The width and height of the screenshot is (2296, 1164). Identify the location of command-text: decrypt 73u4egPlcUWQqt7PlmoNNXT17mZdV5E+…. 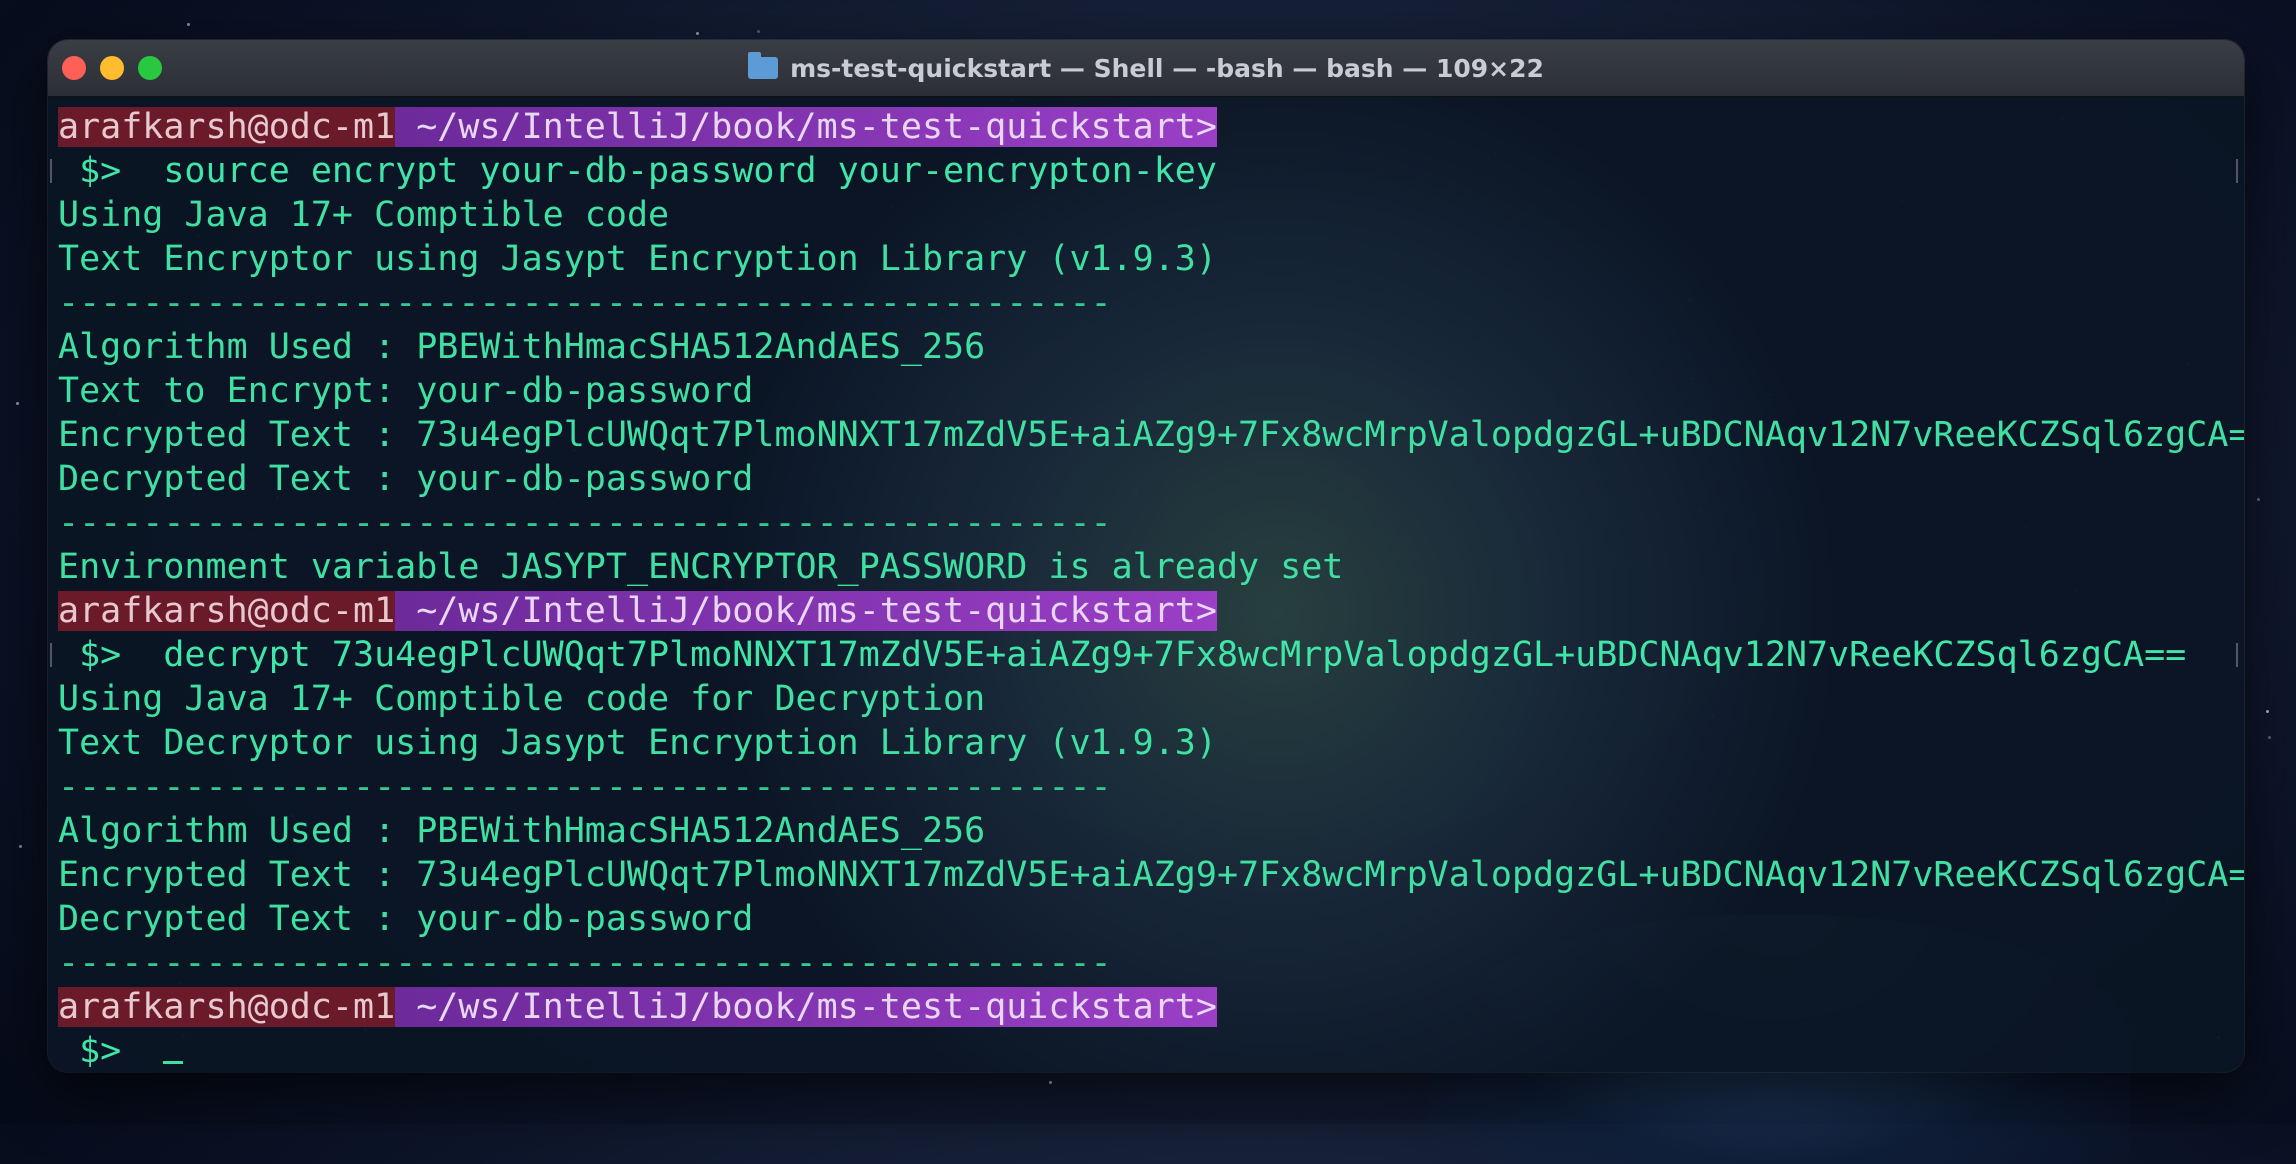
(1175, 655).